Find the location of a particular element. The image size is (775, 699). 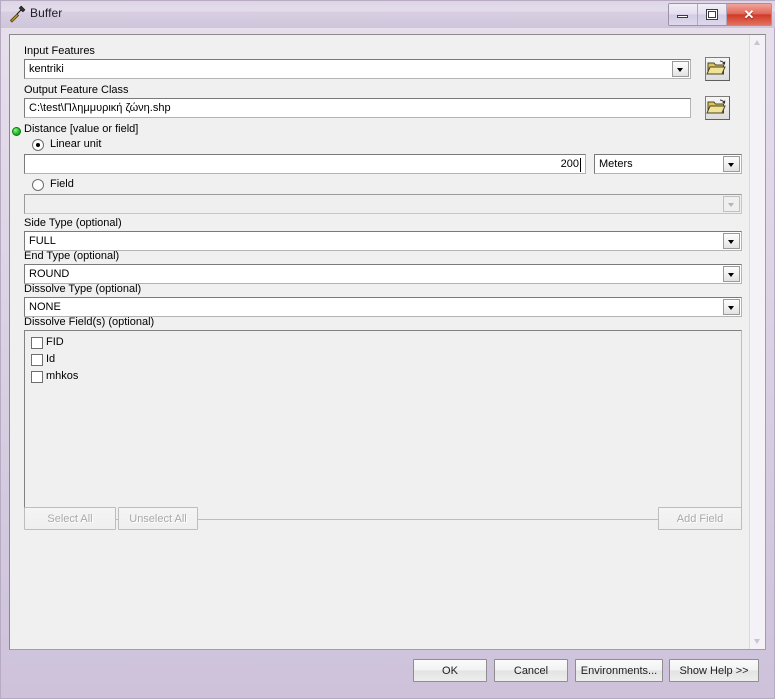

field-radio-label: Field is located at coordinates (62, 184).